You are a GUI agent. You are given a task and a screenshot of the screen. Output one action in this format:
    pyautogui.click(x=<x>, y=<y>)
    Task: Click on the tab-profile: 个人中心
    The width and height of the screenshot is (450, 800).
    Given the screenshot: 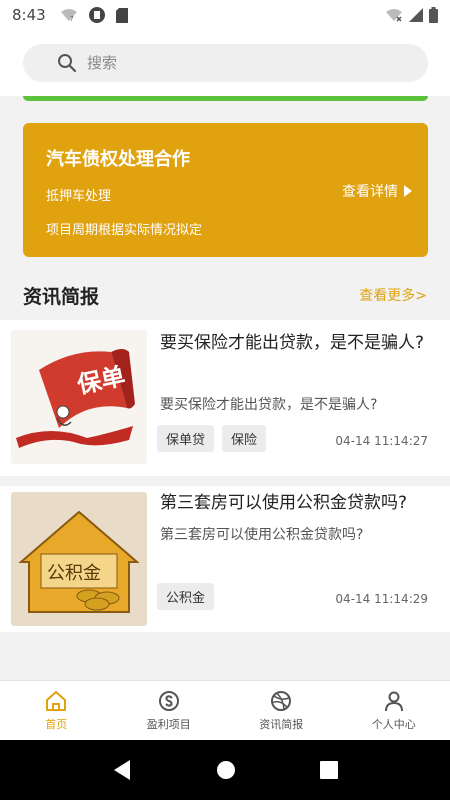 What is the action you would take?
    pyautogui.click(x=394, y=710)
    